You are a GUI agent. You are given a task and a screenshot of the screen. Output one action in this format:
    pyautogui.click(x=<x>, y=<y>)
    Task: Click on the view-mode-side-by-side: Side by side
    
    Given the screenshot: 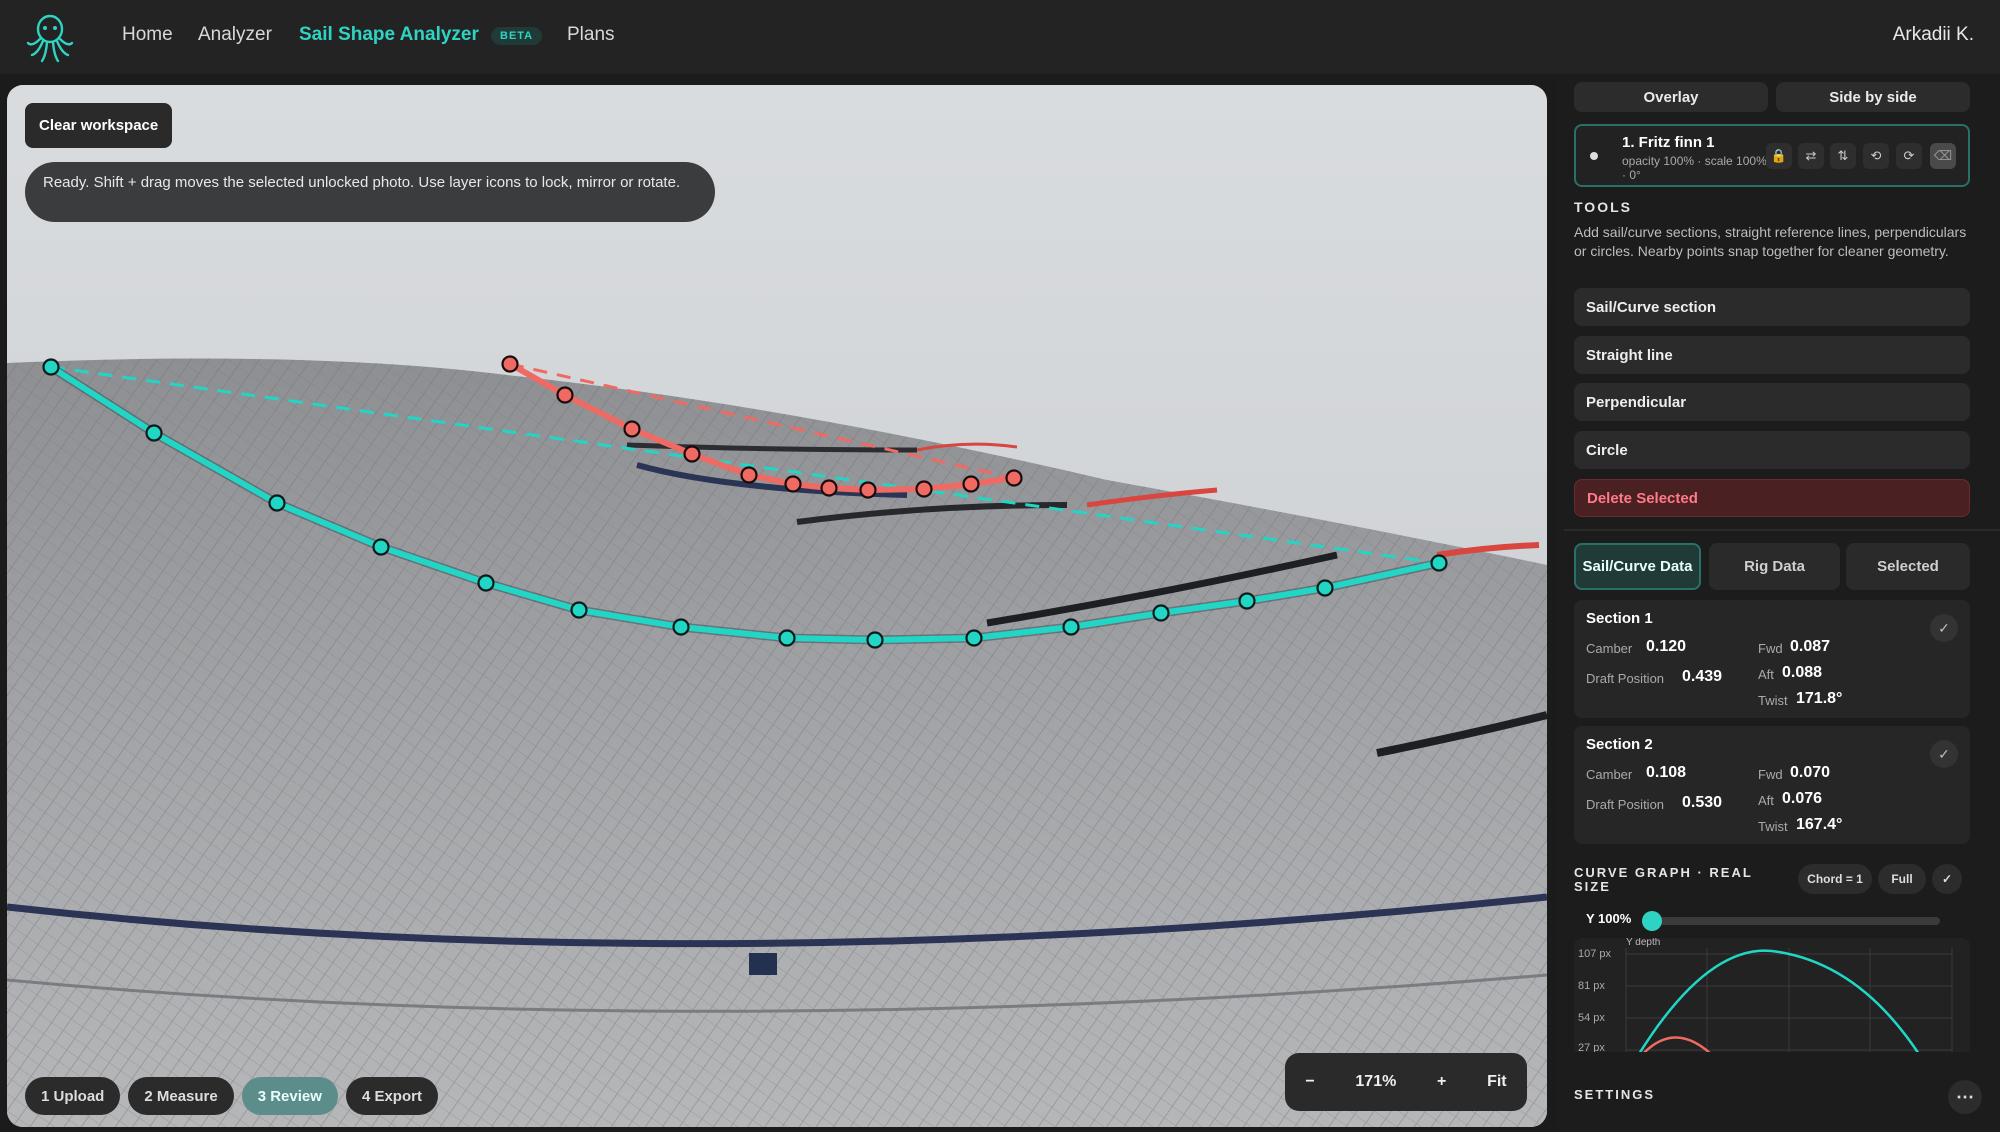 What is the action you would take?
    pyautogui.click(x=1873, y=97)
    